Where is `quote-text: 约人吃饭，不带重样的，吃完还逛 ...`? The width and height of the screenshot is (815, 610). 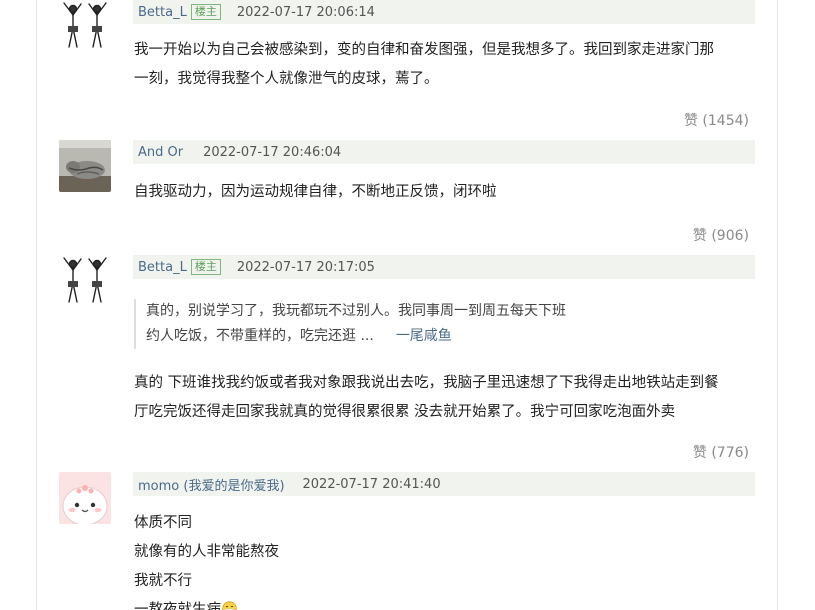
quote-text: 约人吃饭，不带重样的，吃完还逛 ... is located at coordinates (260, 336).